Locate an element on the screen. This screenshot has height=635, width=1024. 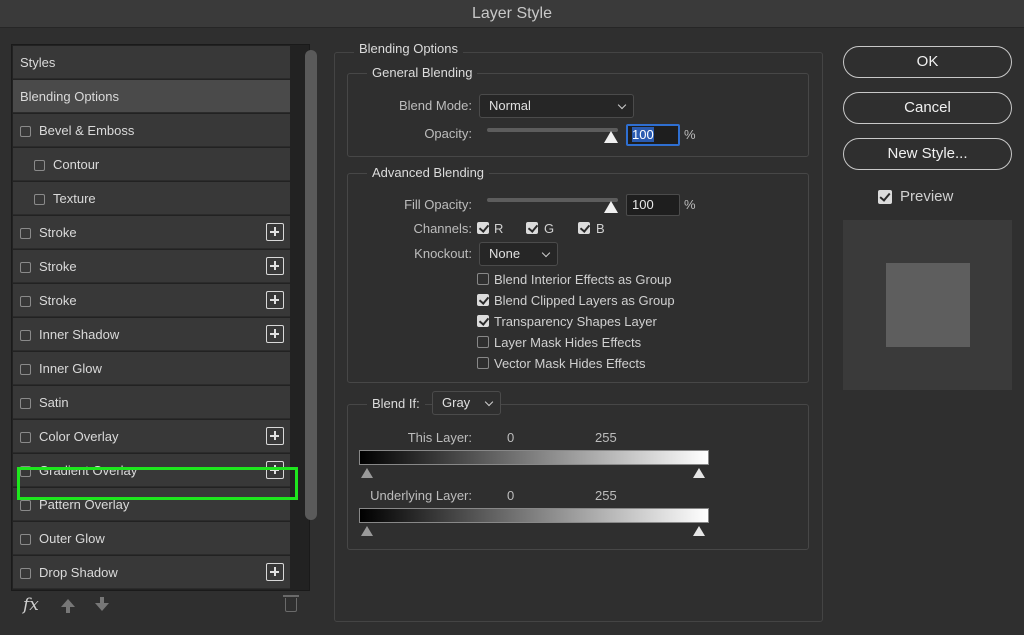
fill-opacity-slider-handle is located at coordinates (611, 207).